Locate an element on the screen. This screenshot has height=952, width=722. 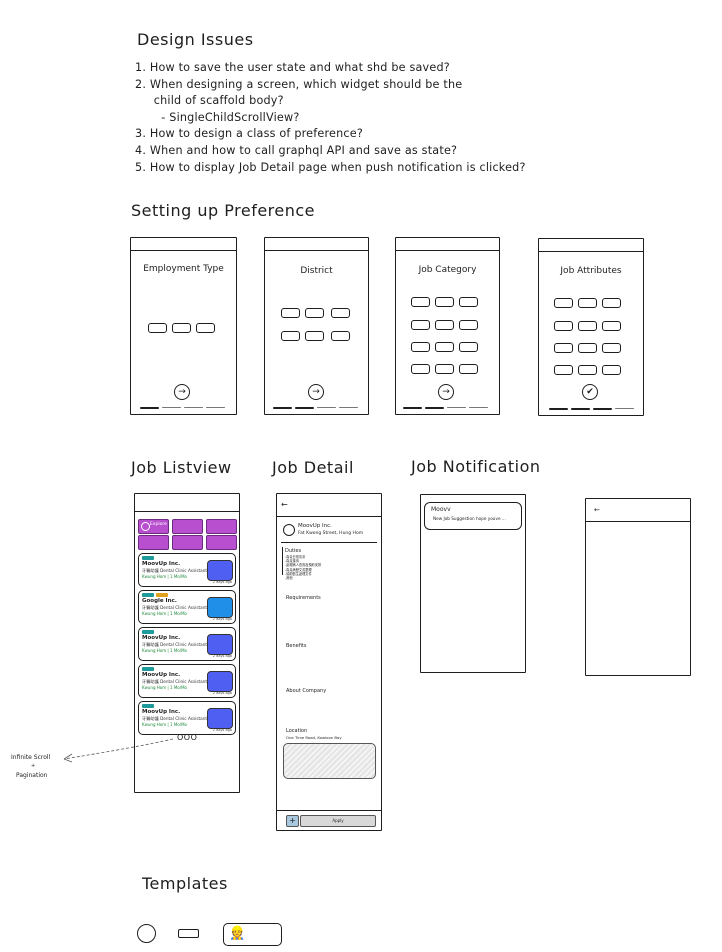
screen-title: Employment Type is located at coordinates (183, 269).